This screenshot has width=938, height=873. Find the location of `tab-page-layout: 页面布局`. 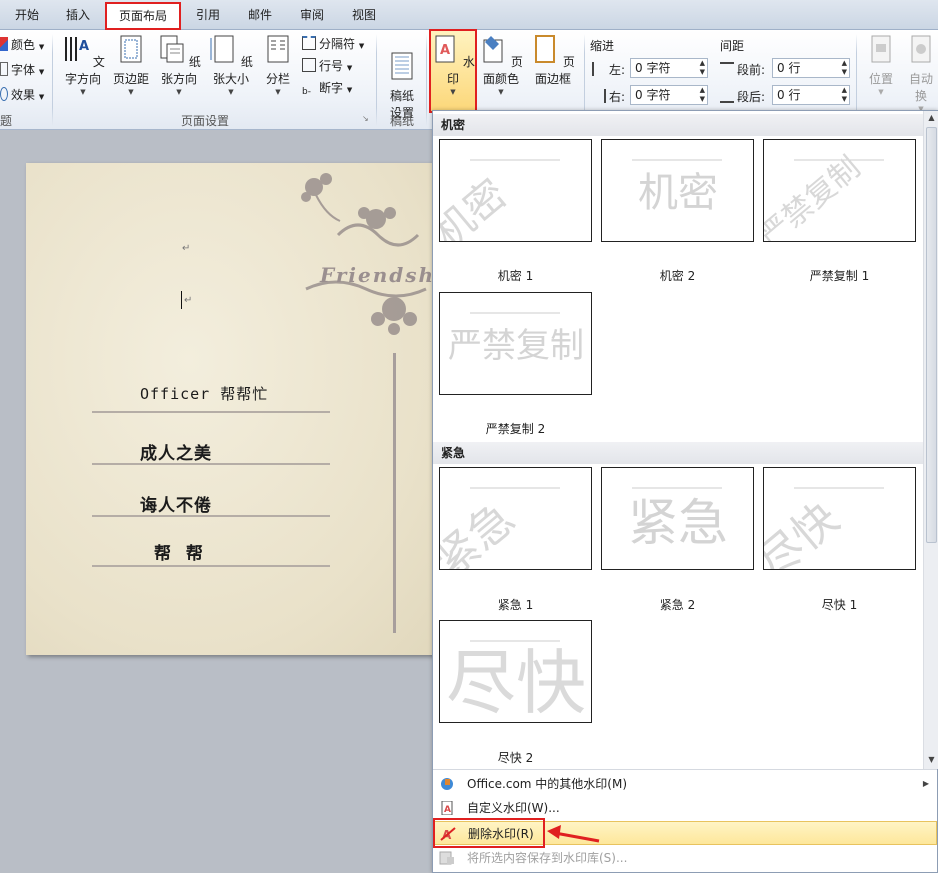

tab-page-layout: 页面布局 is located at coordinates (143, 16).